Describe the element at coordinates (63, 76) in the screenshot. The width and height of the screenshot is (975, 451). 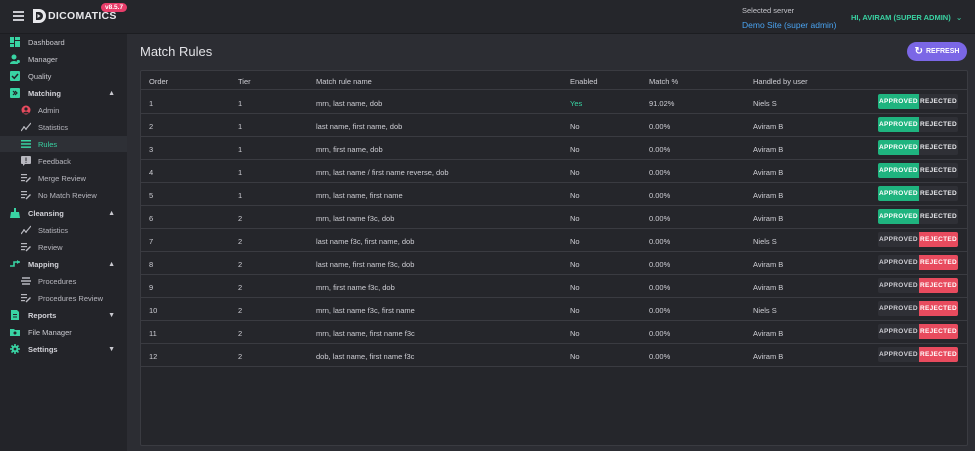
I see `sidebar-item-quality: Quality` at that location.